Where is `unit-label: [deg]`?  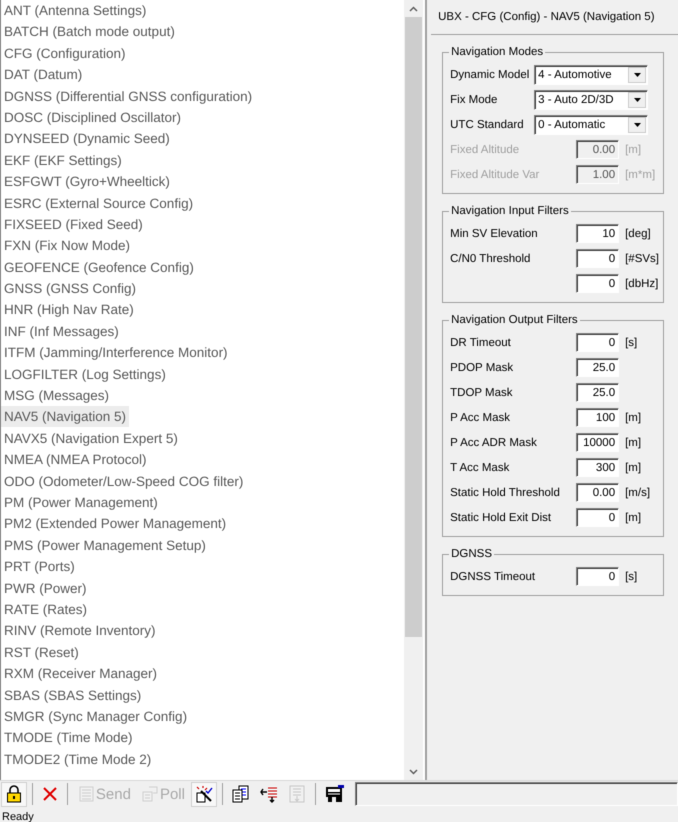 unit-label: [deg] is located at coordinates (638, 234).